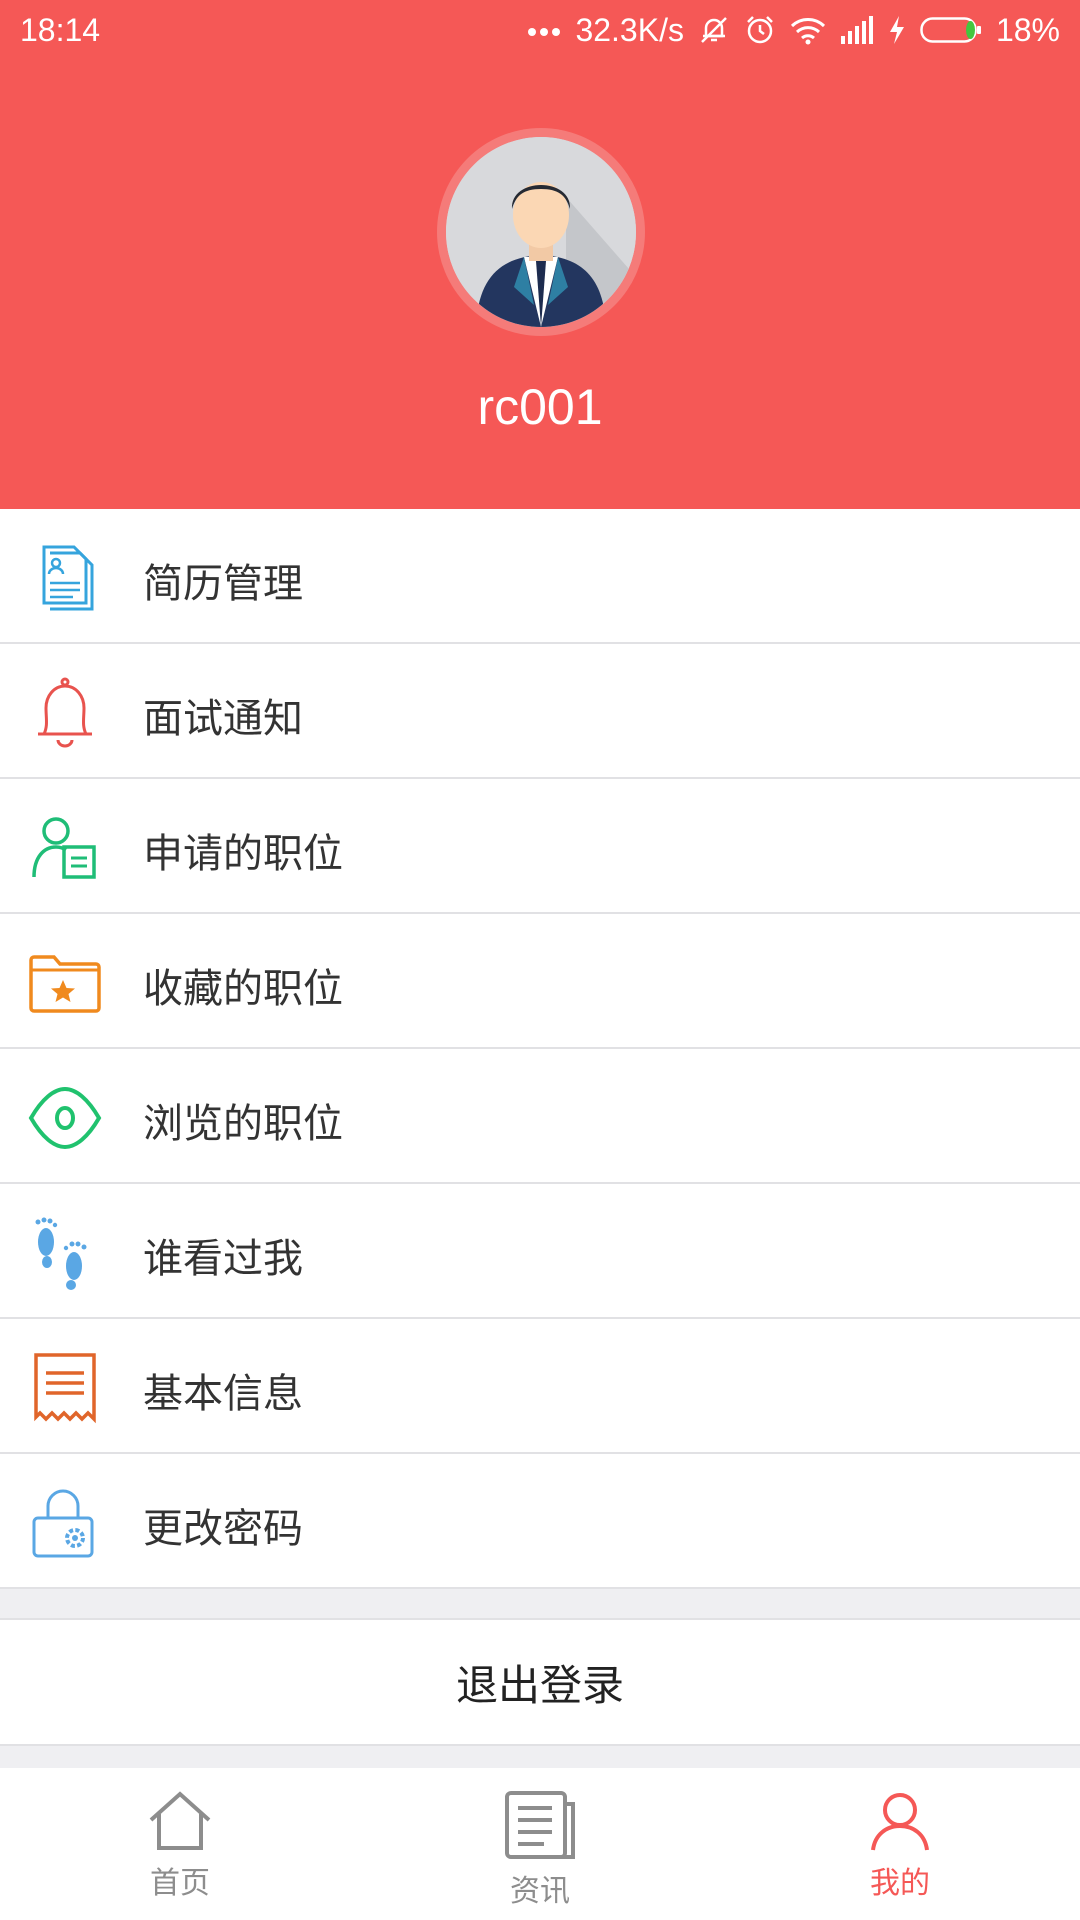 The height and width of the screenshot is (1920, 1080). What do you see at coordinates (544, 32) in the screenshot?
I see `dots-icon` at bounding box center [544, 32].